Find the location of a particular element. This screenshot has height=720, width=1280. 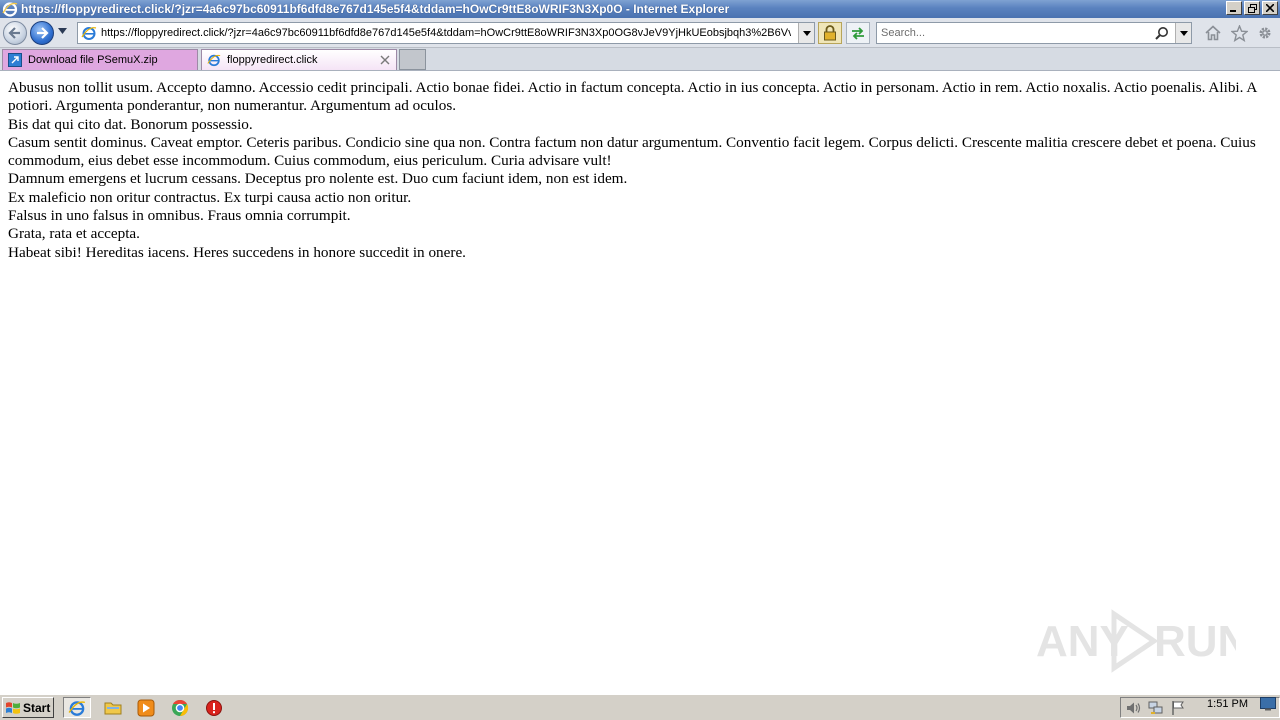

taskbar-explorer-button is located at coordinates (113, 707).